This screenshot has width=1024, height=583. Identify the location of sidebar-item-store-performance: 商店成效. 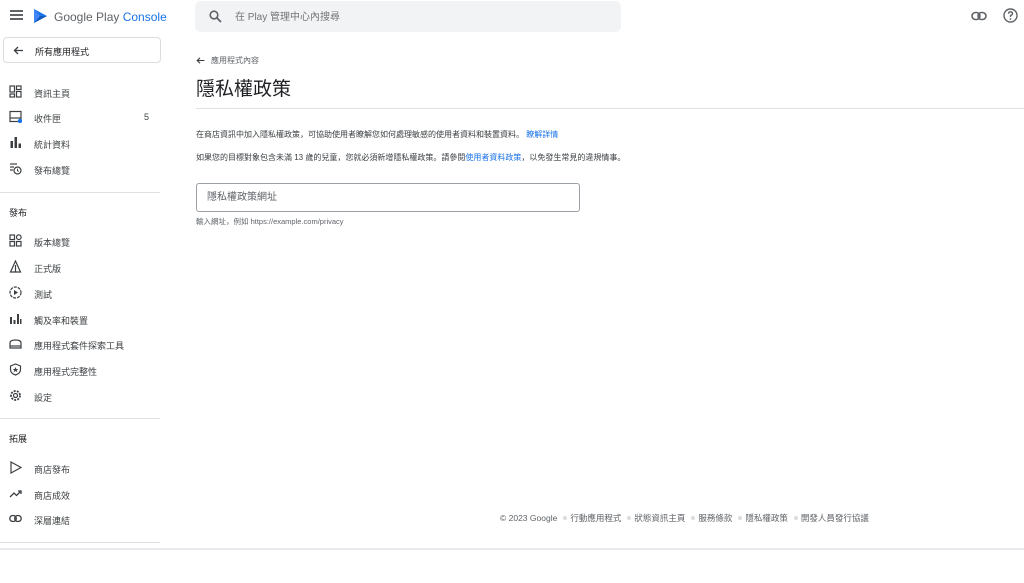
(84, 494).